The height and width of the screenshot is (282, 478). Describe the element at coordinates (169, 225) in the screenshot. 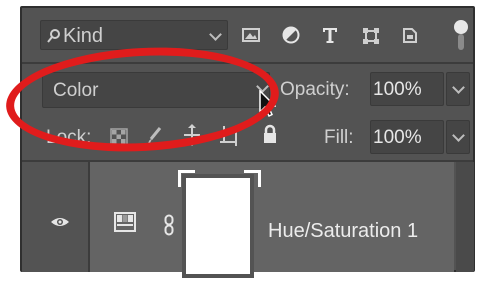

I see `link-chain-icon` at that location.